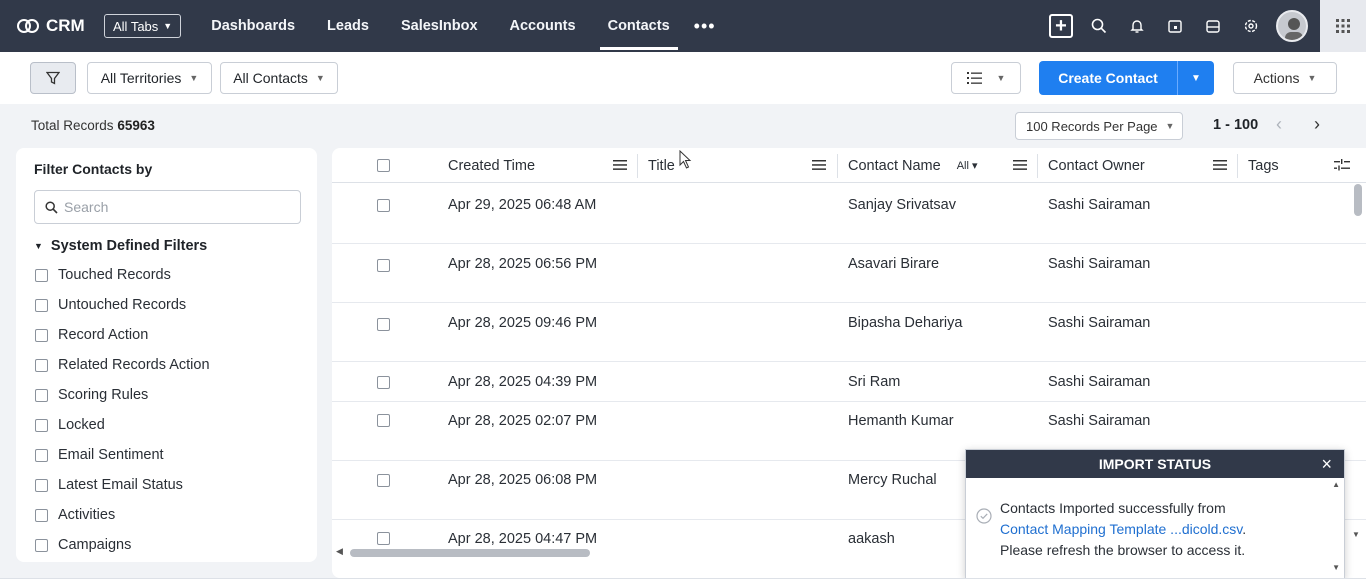  I want to click on filter-option: Touched Records, so click(103, 275).